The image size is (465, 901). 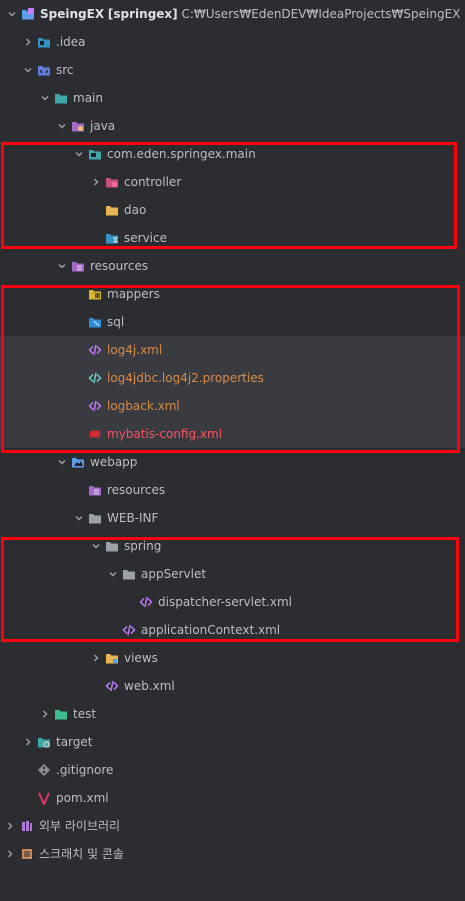 I want to click on tree-row-target: target, so click(x=232, y=742).